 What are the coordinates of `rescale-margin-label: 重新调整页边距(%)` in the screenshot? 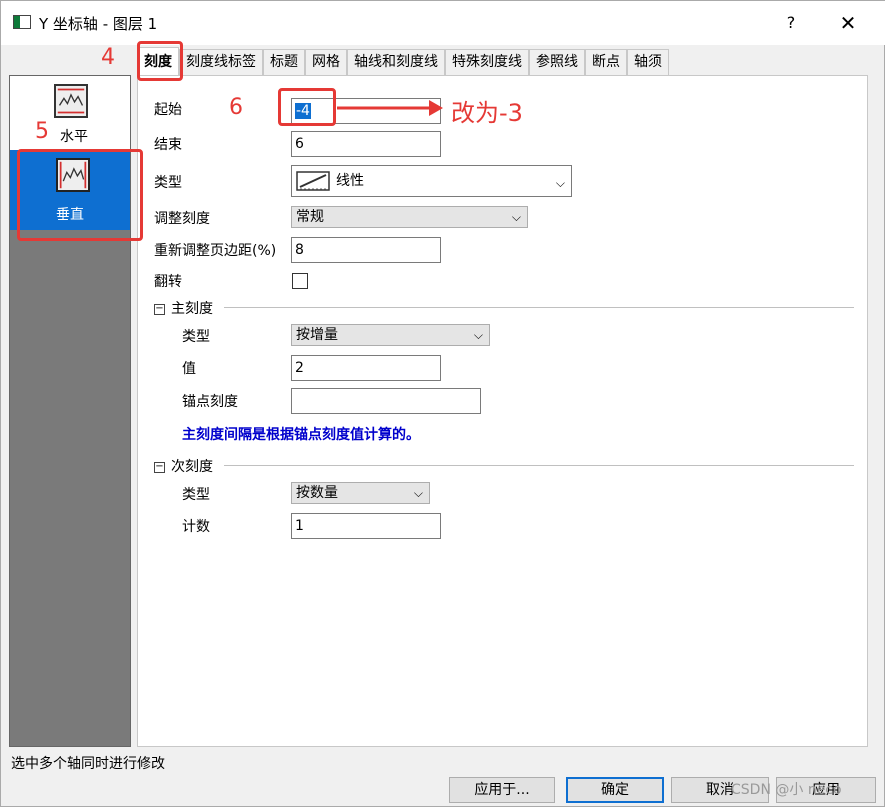 It's located at (215, 251).